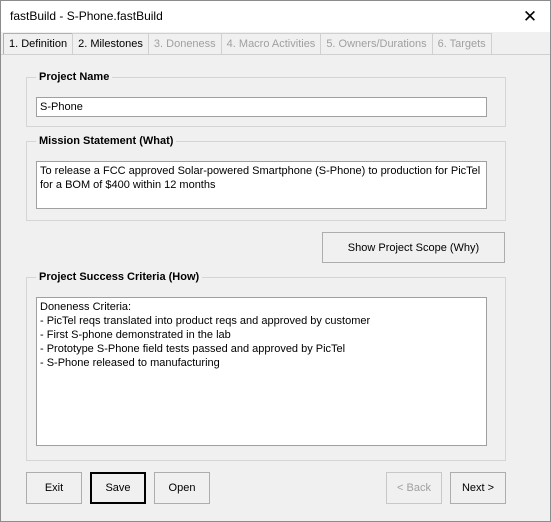 This screenshot has height=522, width=551. Describe the element at coordinates (182, 488) in the screenshot. I see `open-button: Open` at that location.